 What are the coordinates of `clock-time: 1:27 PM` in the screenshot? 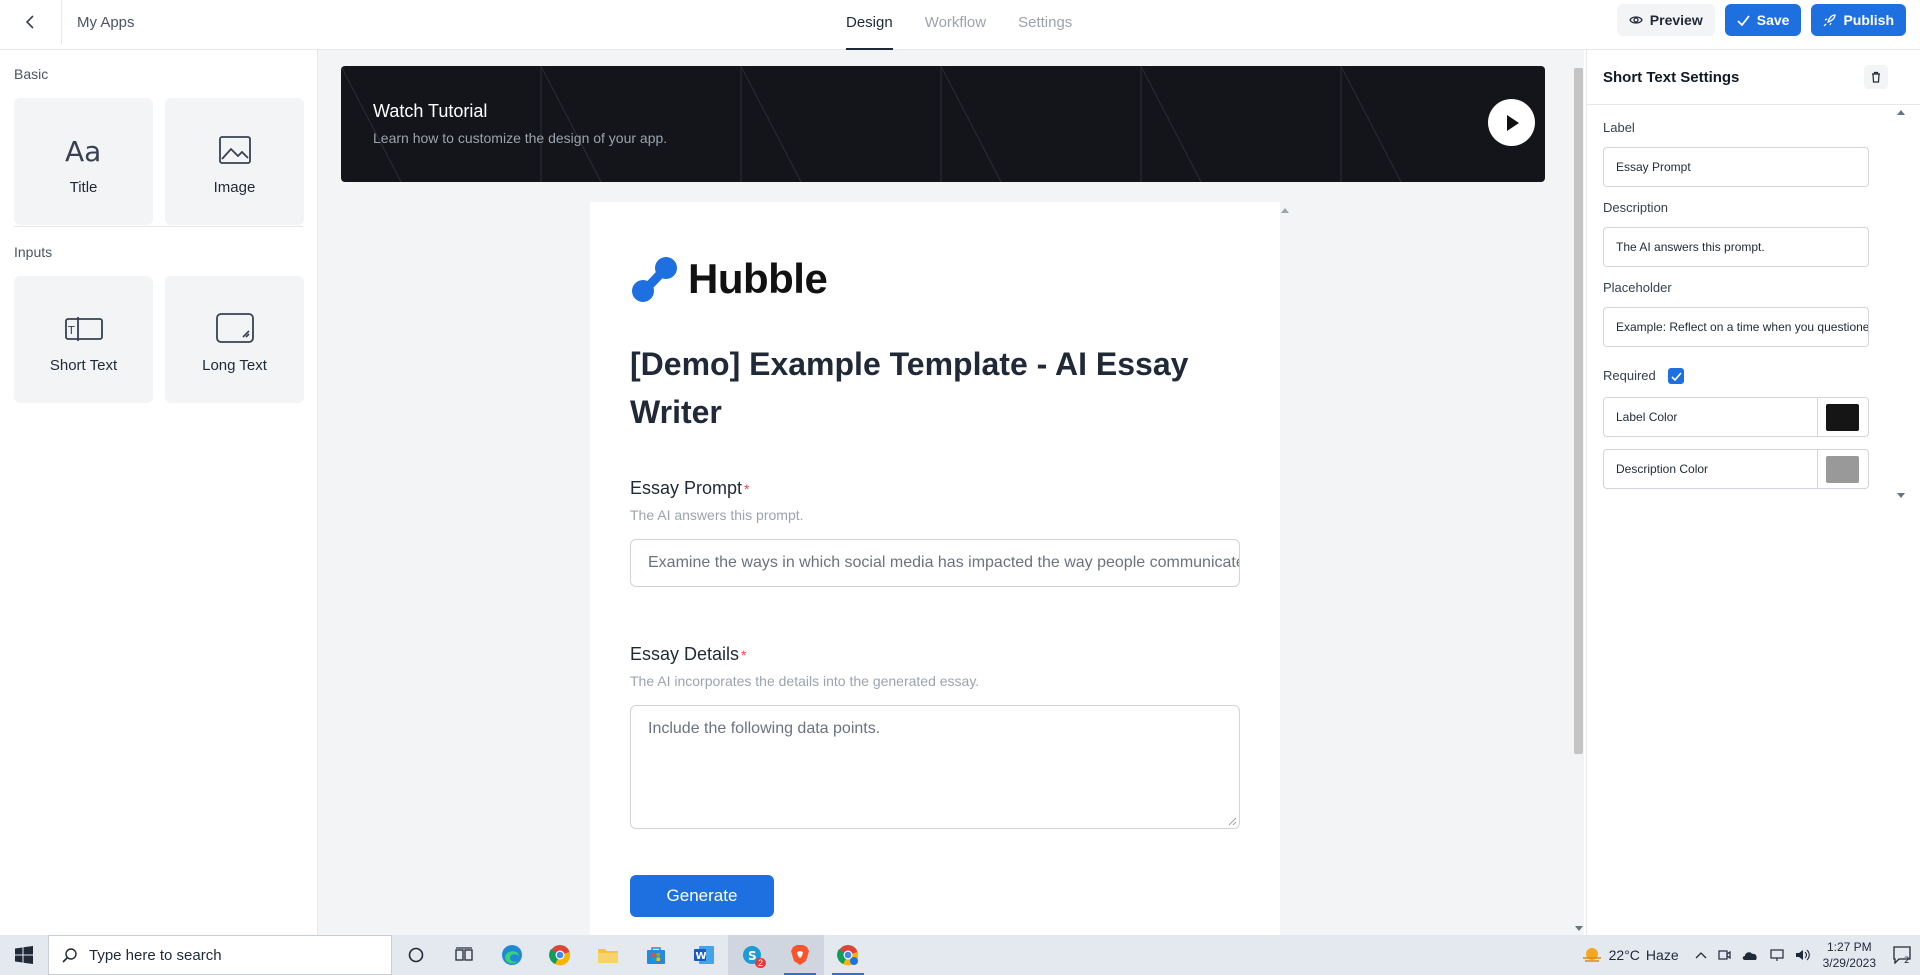 It's located at (1849, 947).